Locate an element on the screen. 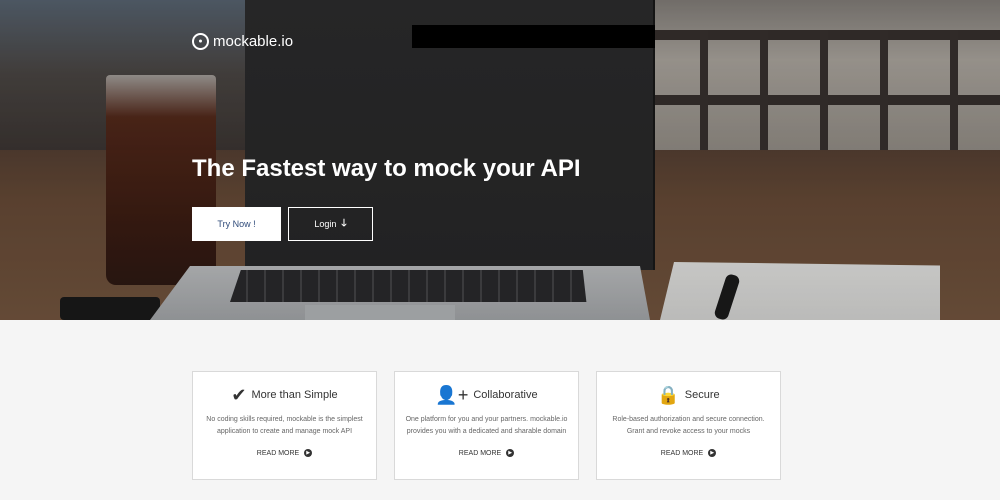 The width and height of the screenshot is (1000, 500). redaction-bar is located at coordinates (533, 36).